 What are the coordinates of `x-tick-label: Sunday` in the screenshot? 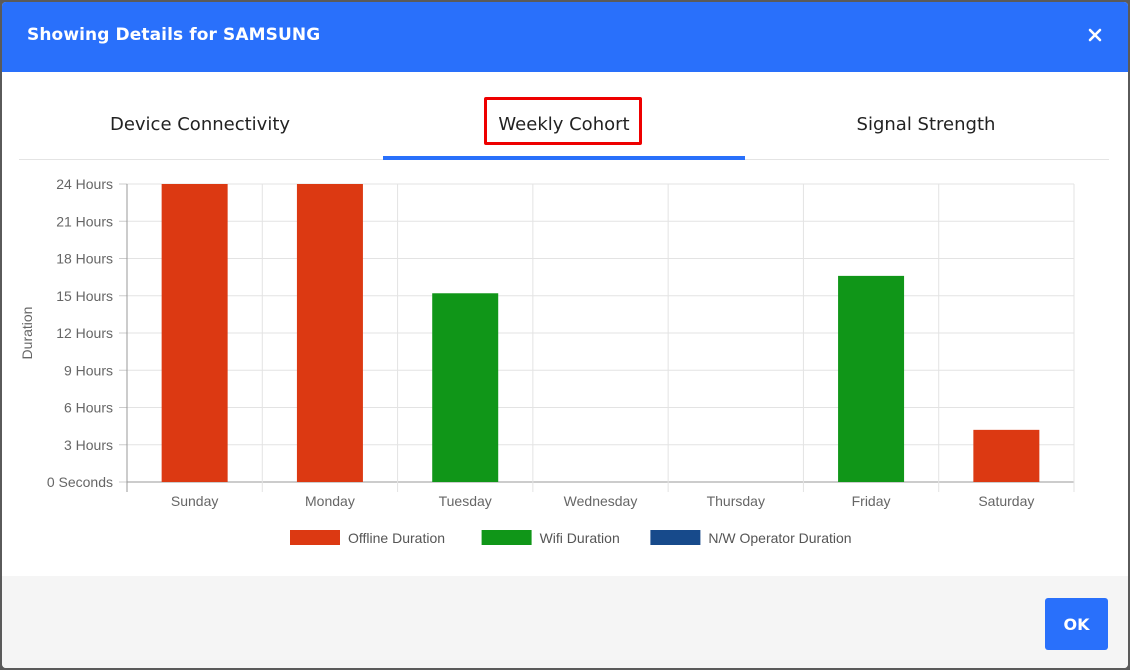 It's located at (194, 501).